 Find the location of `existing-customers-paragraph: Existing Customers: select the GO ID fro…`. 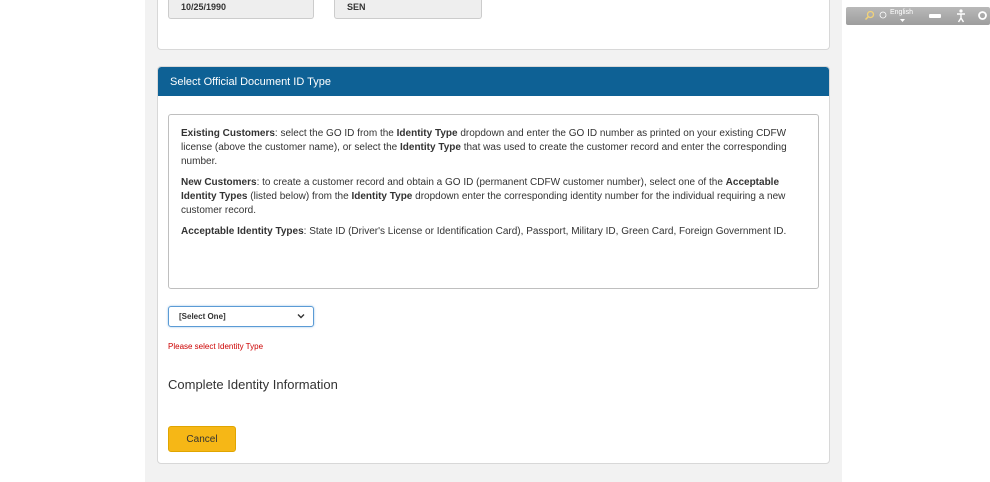

existing-customers-paragraph: Existing Customers: select the GO ID fro… is located at coordinates (493, 148).